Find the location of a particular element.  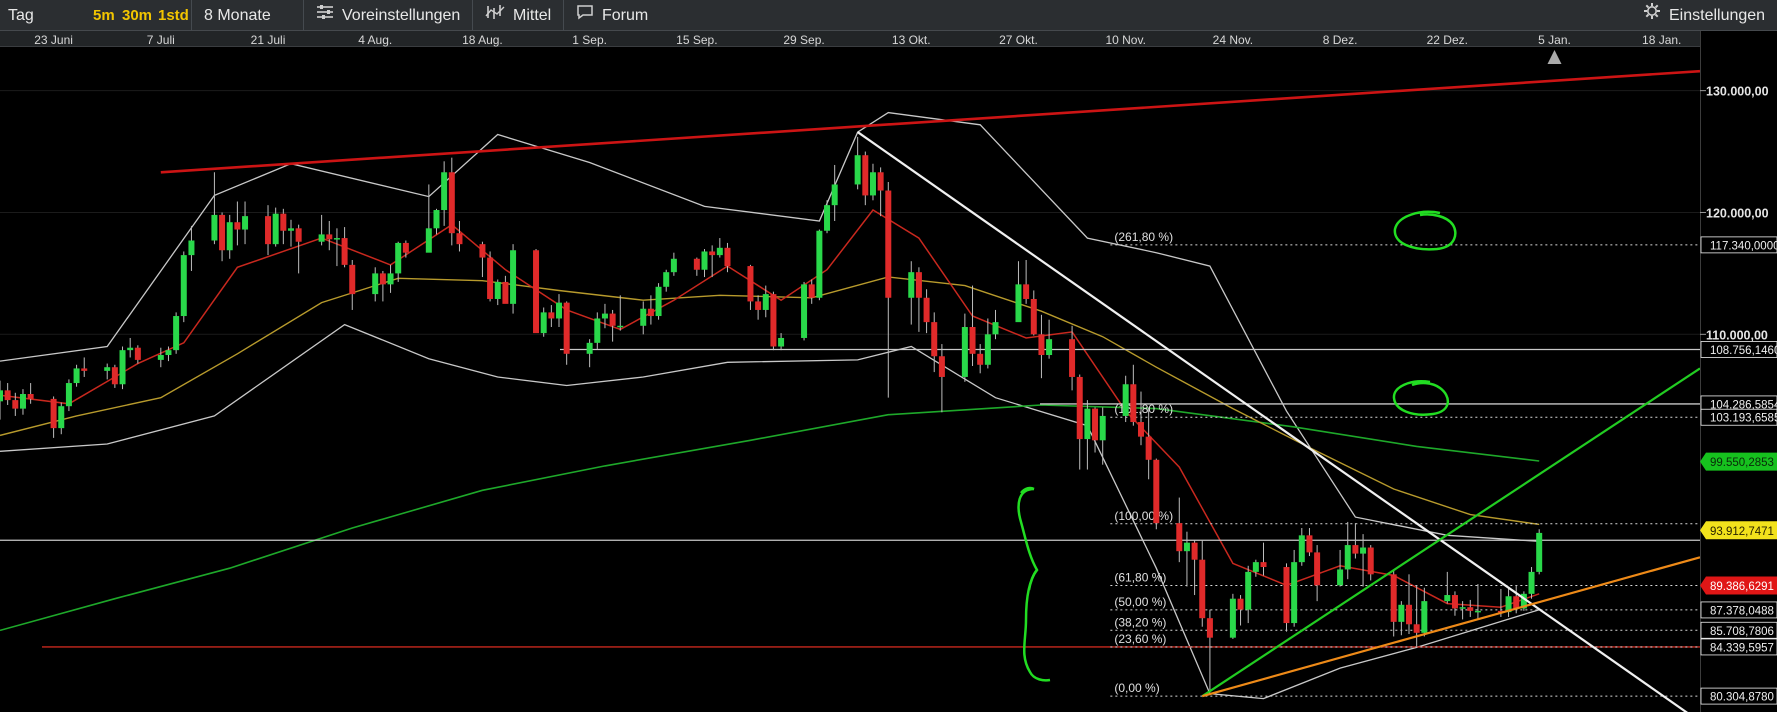

settings-preset-label: Voreinstellungen is located at coordinates (401, 15).